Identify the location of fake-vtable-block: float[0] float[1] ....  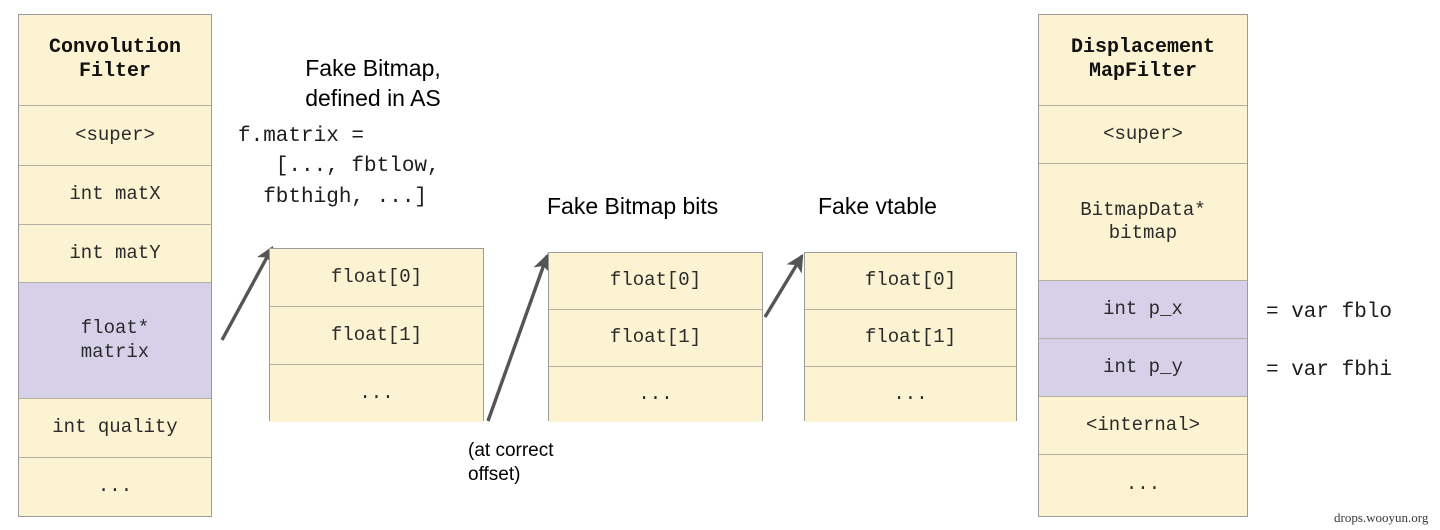
(910, 337).